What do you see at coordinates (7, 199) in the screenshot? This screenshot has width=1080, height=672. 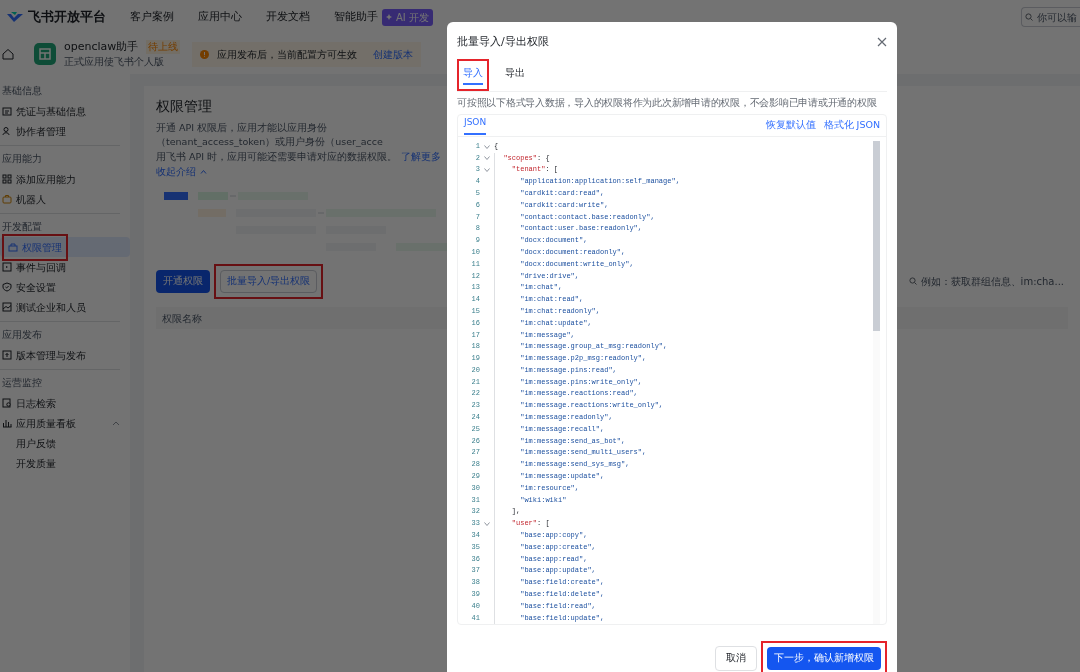 I see `briefcase-icon` at bounding box center [7, 199].